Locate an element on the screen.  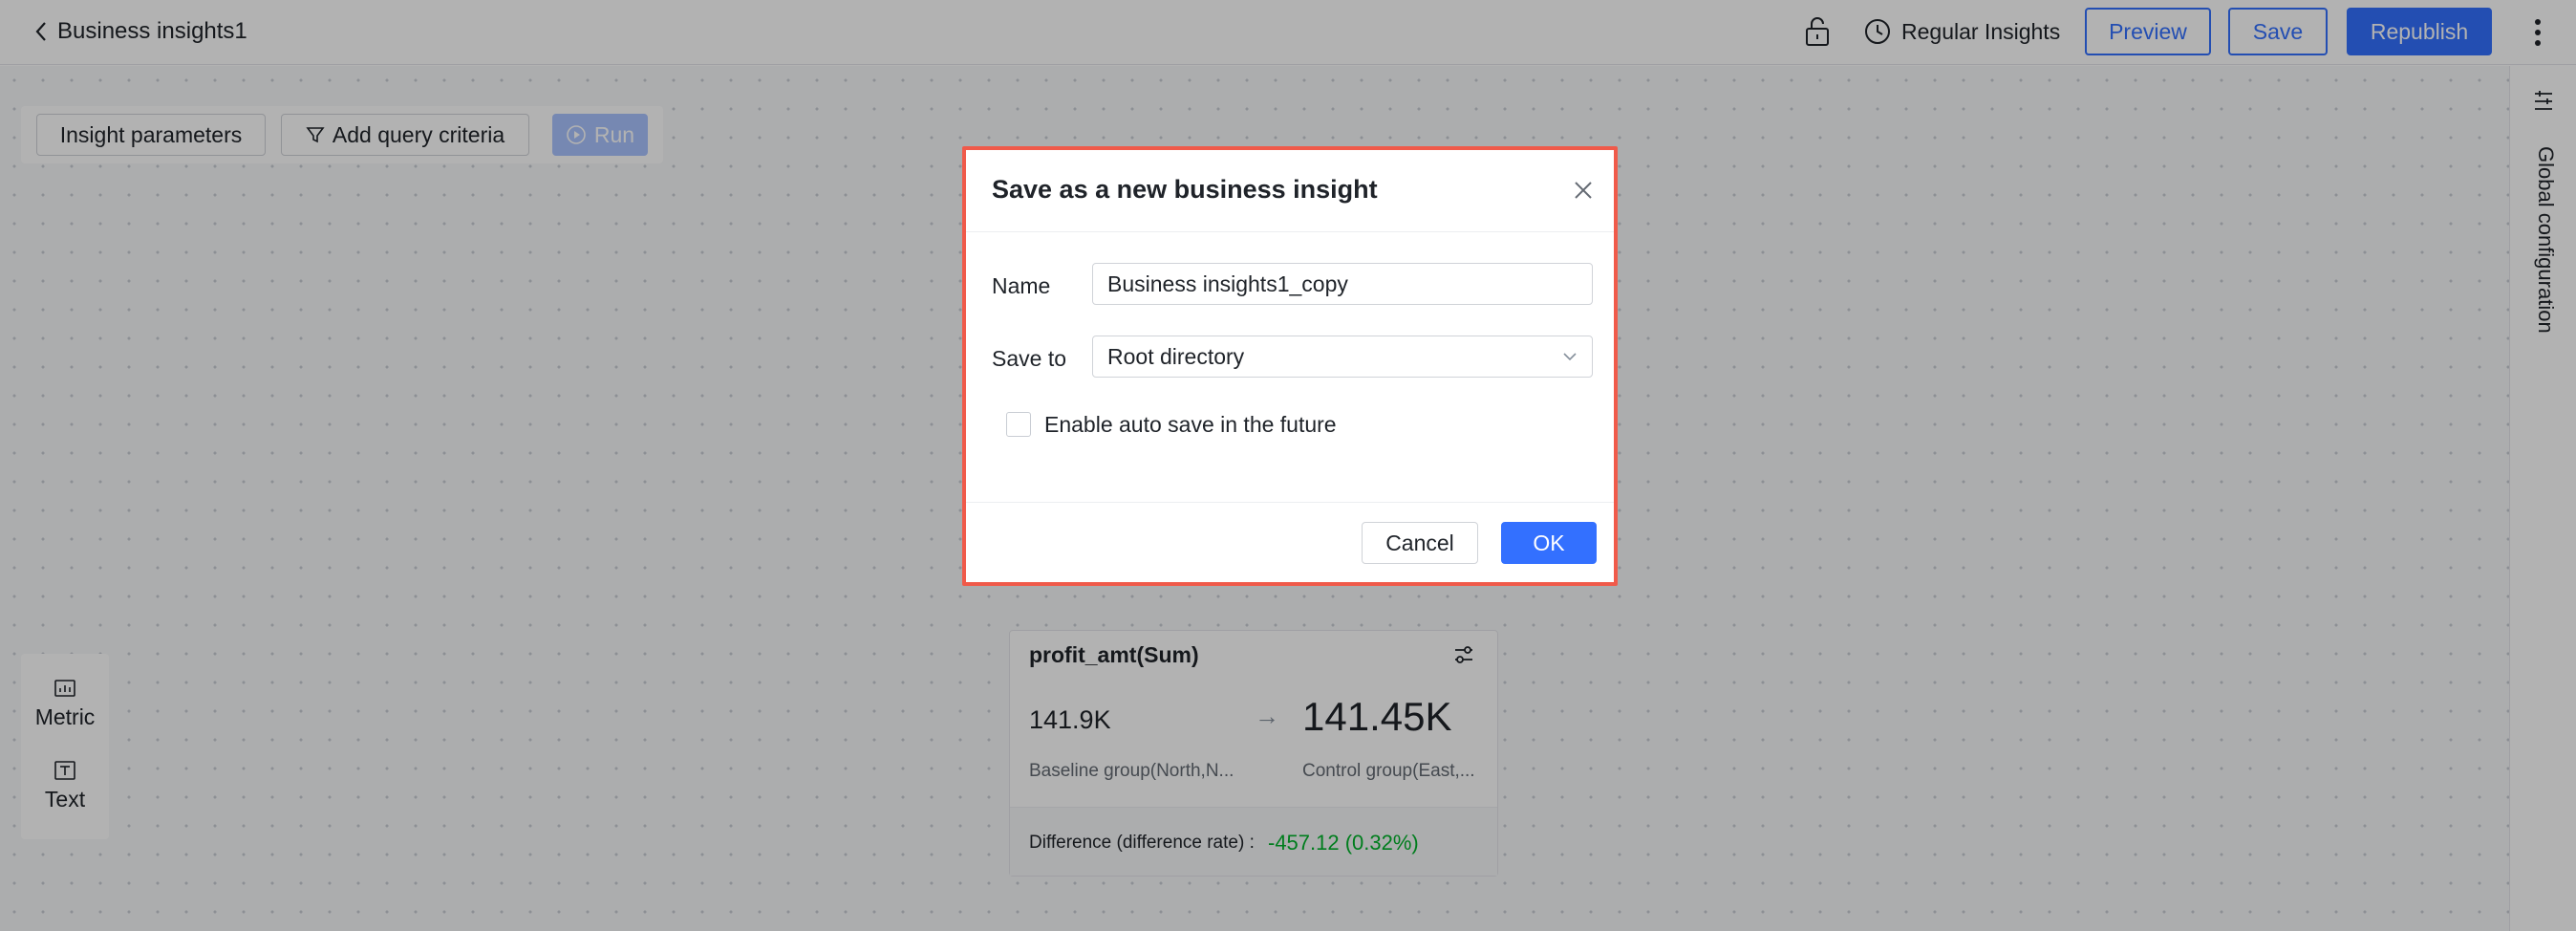
dialog-header: Save as a new business insight is located at coordinates (1290, 191).